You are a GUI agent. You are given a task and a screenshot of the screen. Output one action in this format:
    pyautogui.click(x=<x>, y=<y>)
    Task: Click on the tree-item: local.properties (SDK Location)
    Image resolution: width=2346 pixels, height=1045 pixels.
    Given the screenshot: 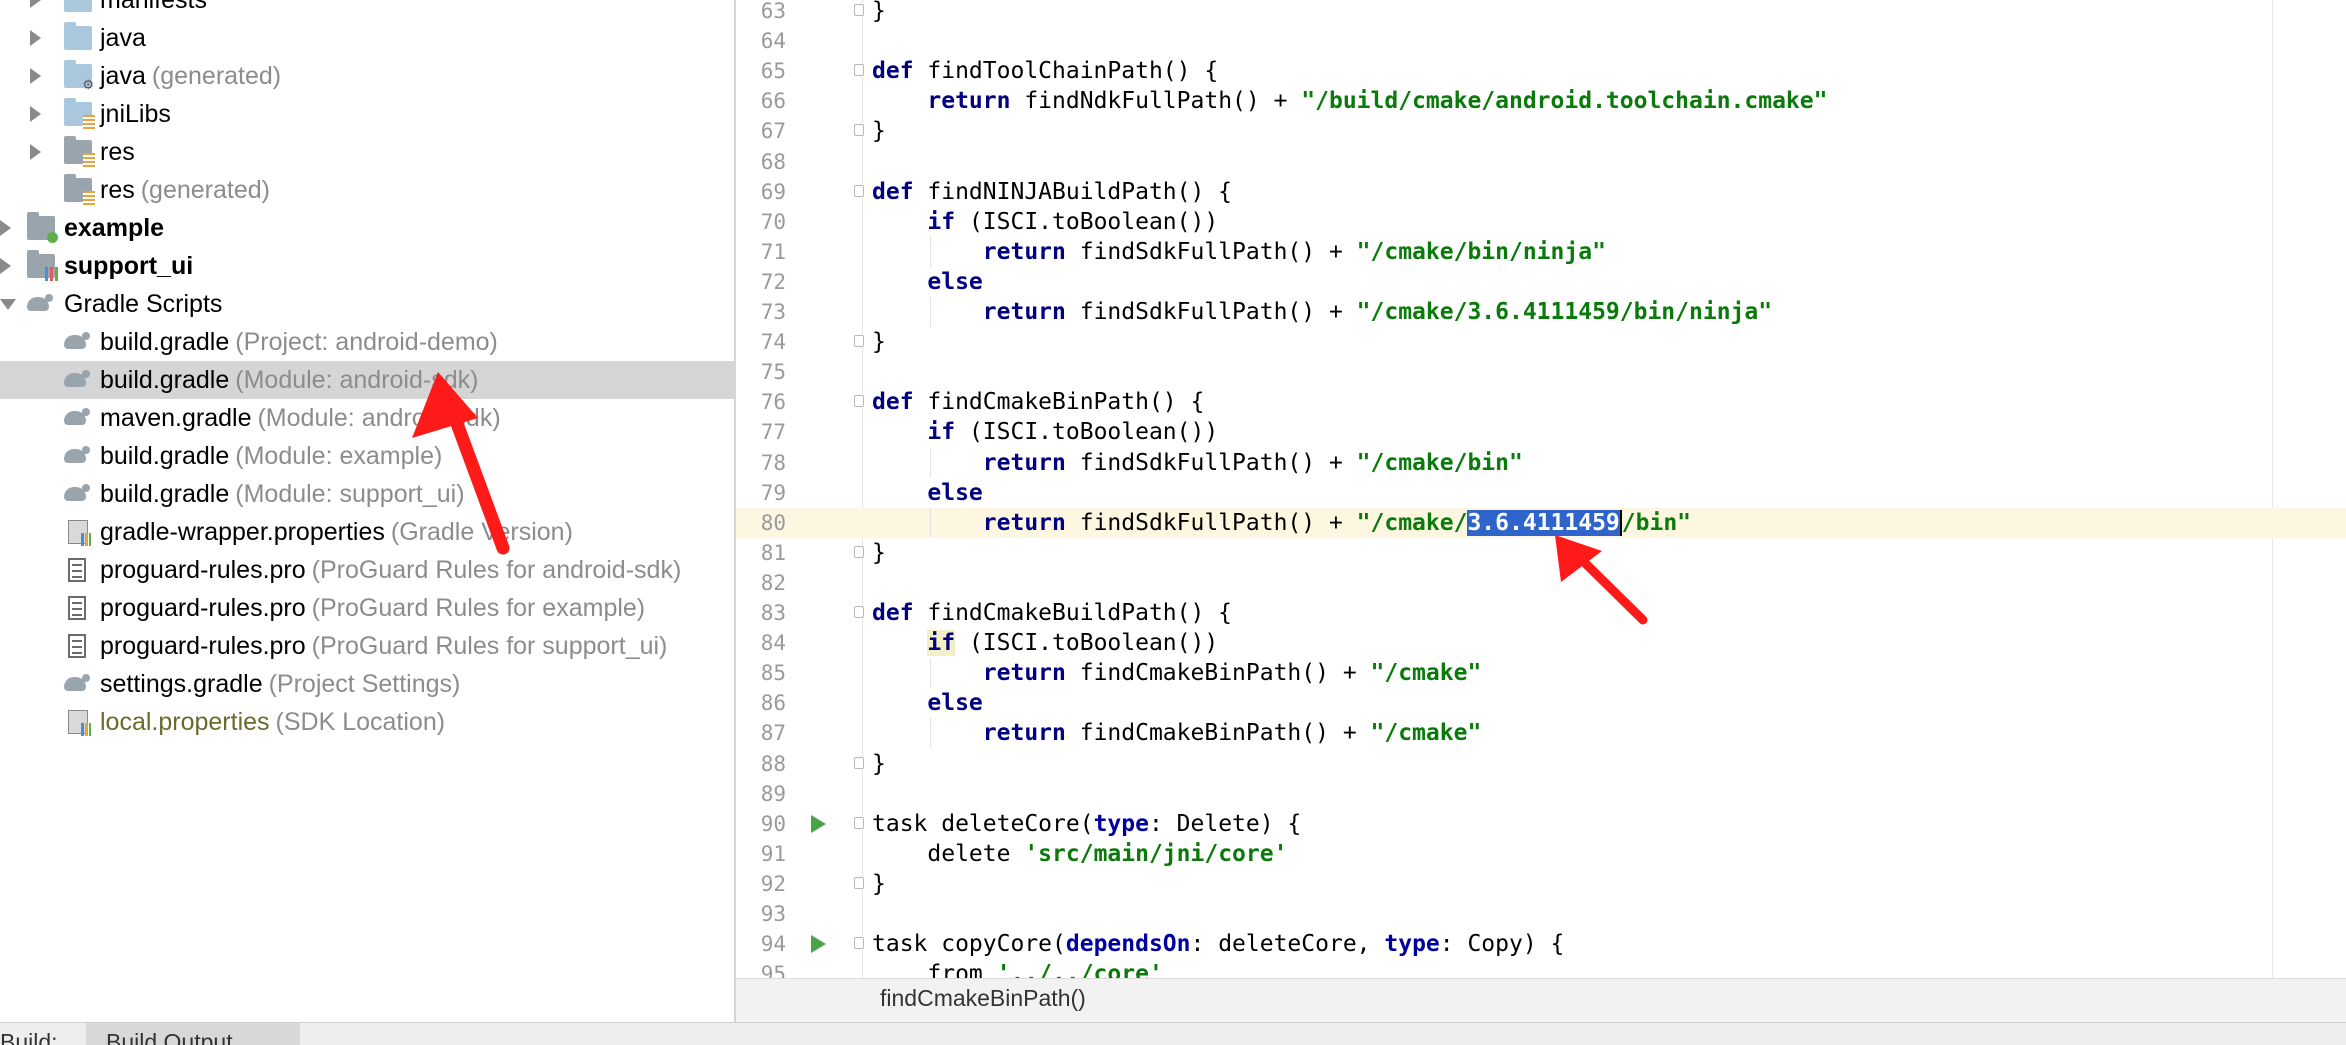 What is the action you would take?
    pyautogui.click(x=367, y=722)
    